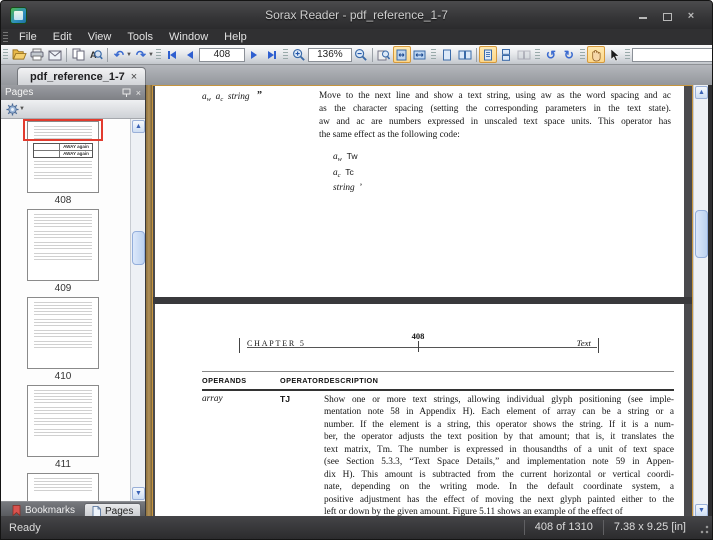 The image size is (713, 540). What do you see at coordinates (63, 376) in the screenshot?
I see `thumbnail-label: 410` at bounding box center [63, 376].